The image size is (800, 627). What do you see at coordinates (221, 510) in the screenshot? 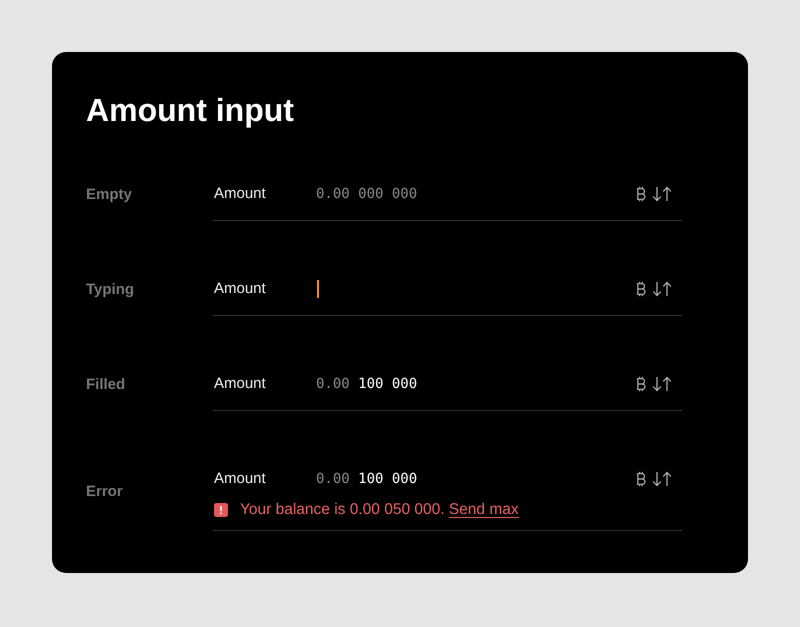
I see `error-icon` at bounding box center [221, 510].